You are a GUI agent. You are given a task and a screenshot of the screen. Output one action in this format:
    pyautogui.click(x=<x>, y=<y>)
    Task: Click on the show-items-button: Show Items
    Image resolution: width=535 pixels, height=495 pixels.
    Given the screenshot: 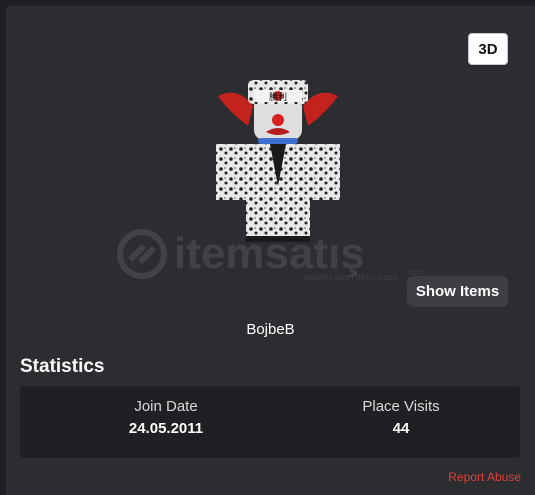 What is the action you would take?
    pyautogui.click(x=457, y=291)
    